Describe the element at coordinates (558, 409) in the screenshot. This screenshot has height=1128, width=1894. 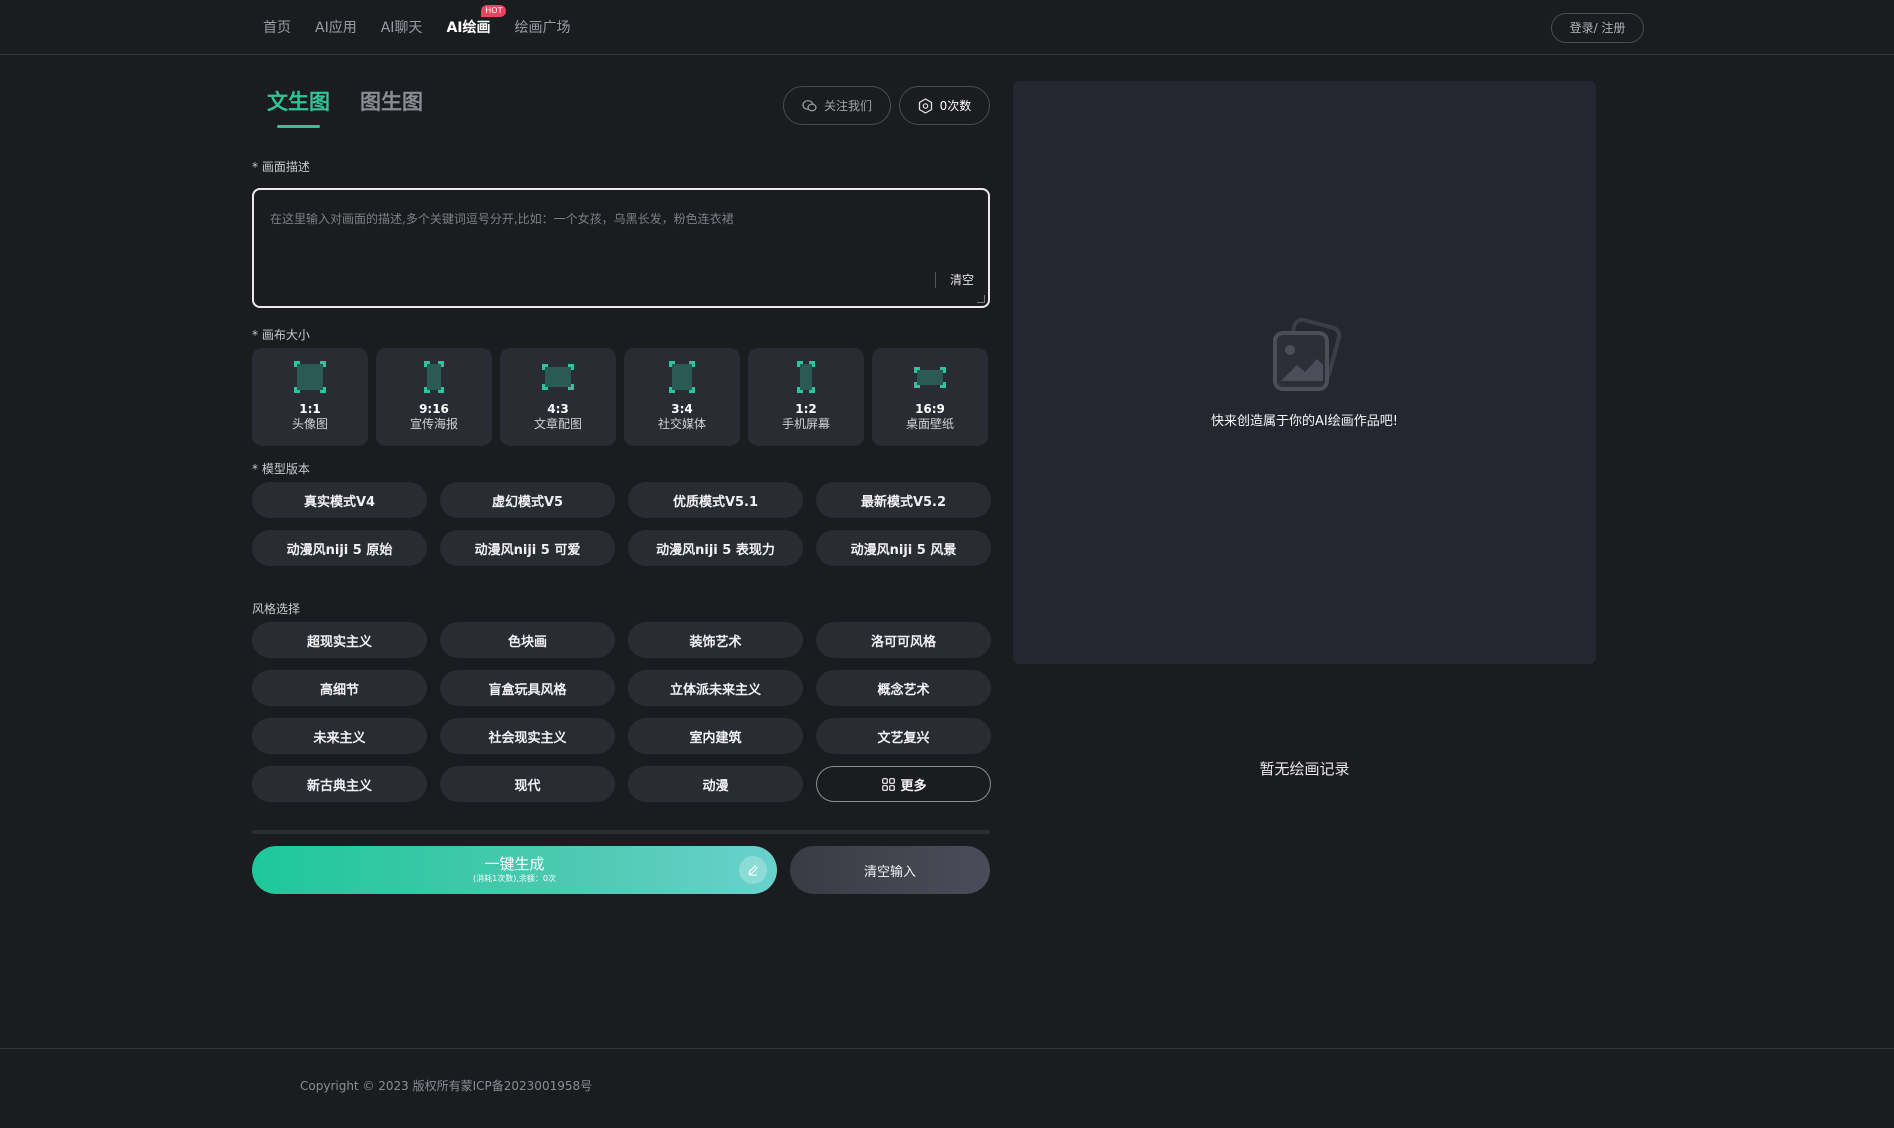
I see `canvas-option-ratio: 4:3` at that location.